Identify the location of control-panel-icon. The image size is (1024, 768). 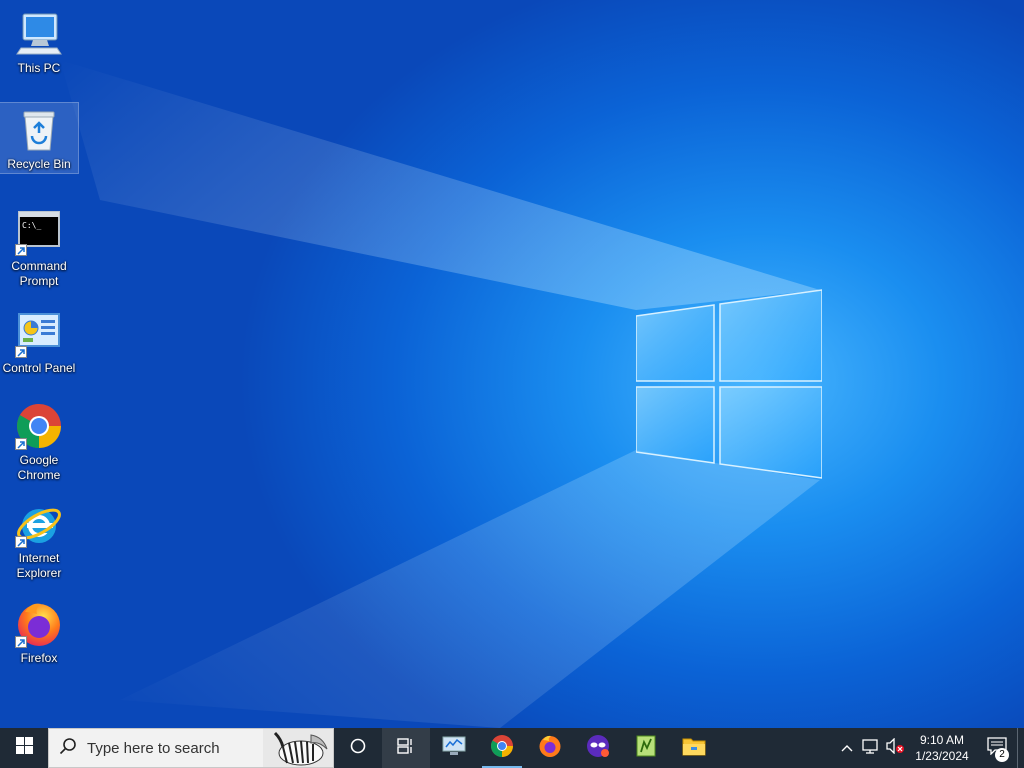
(39, 334).